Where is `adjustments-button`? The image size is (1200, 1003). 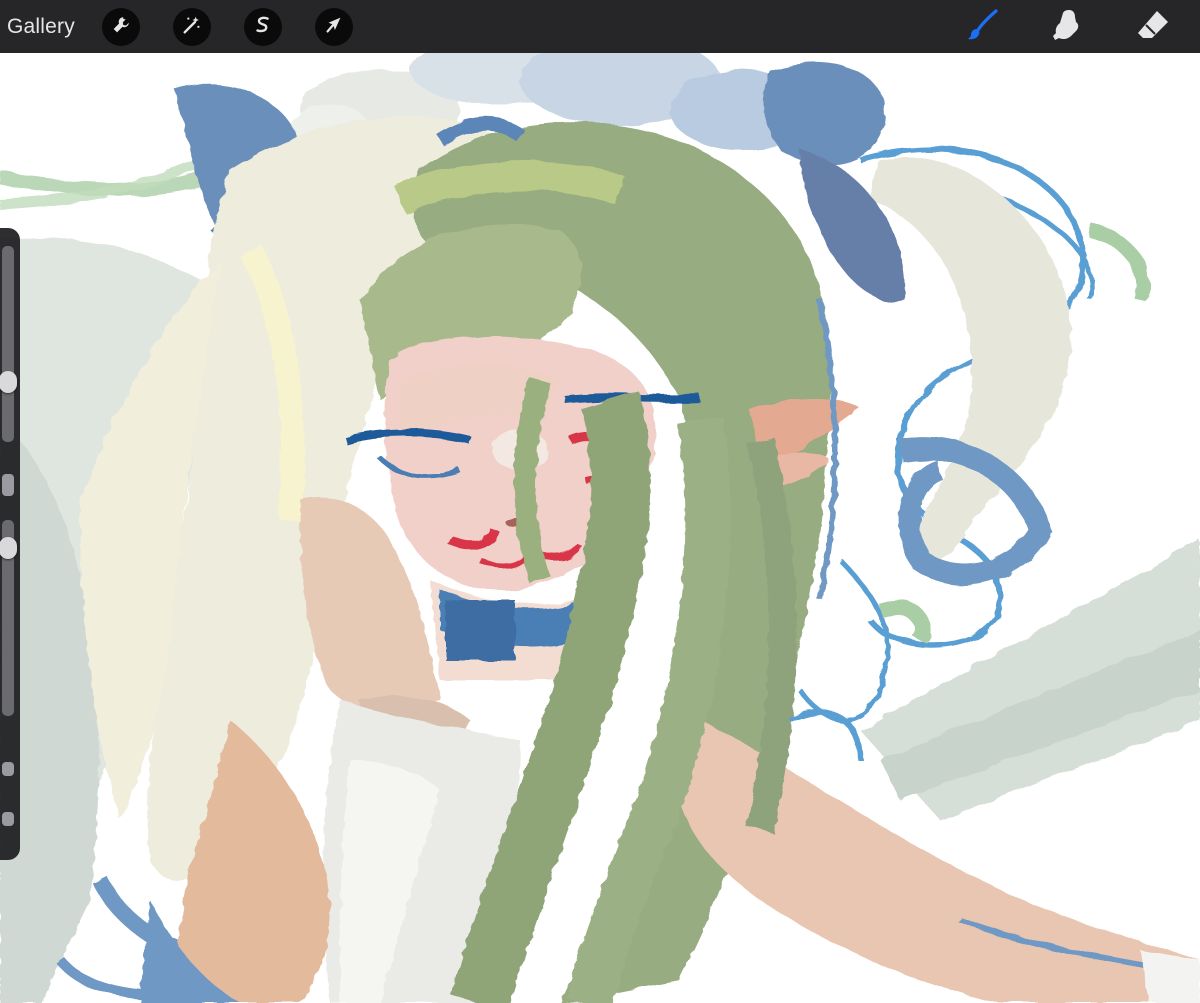
adjustments-button is located at coordinates (192, 27).